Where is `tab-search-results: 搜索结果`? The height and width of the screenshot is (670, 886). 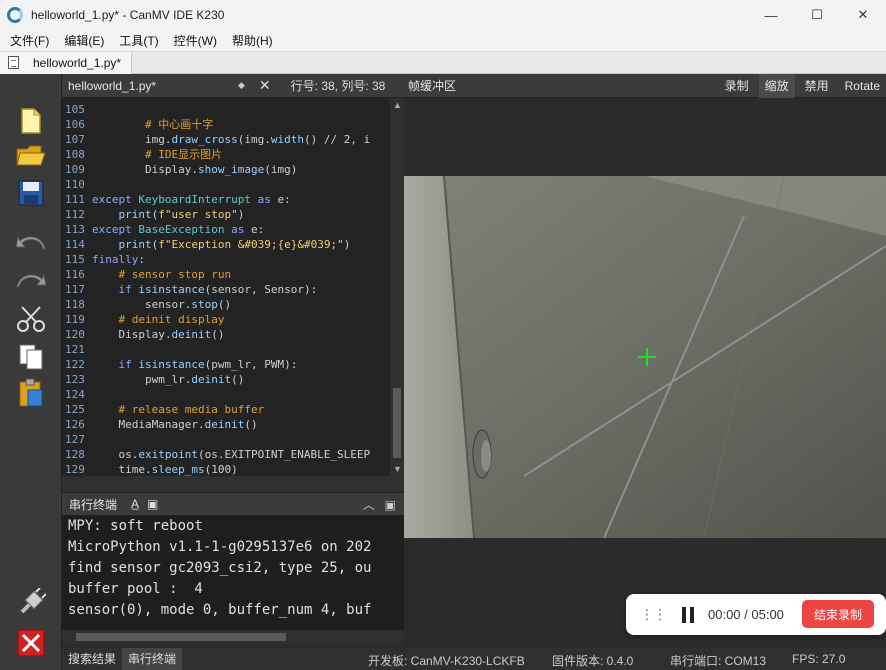
tab-search-results: 搜索结果 is located at coordinates (92, 659).